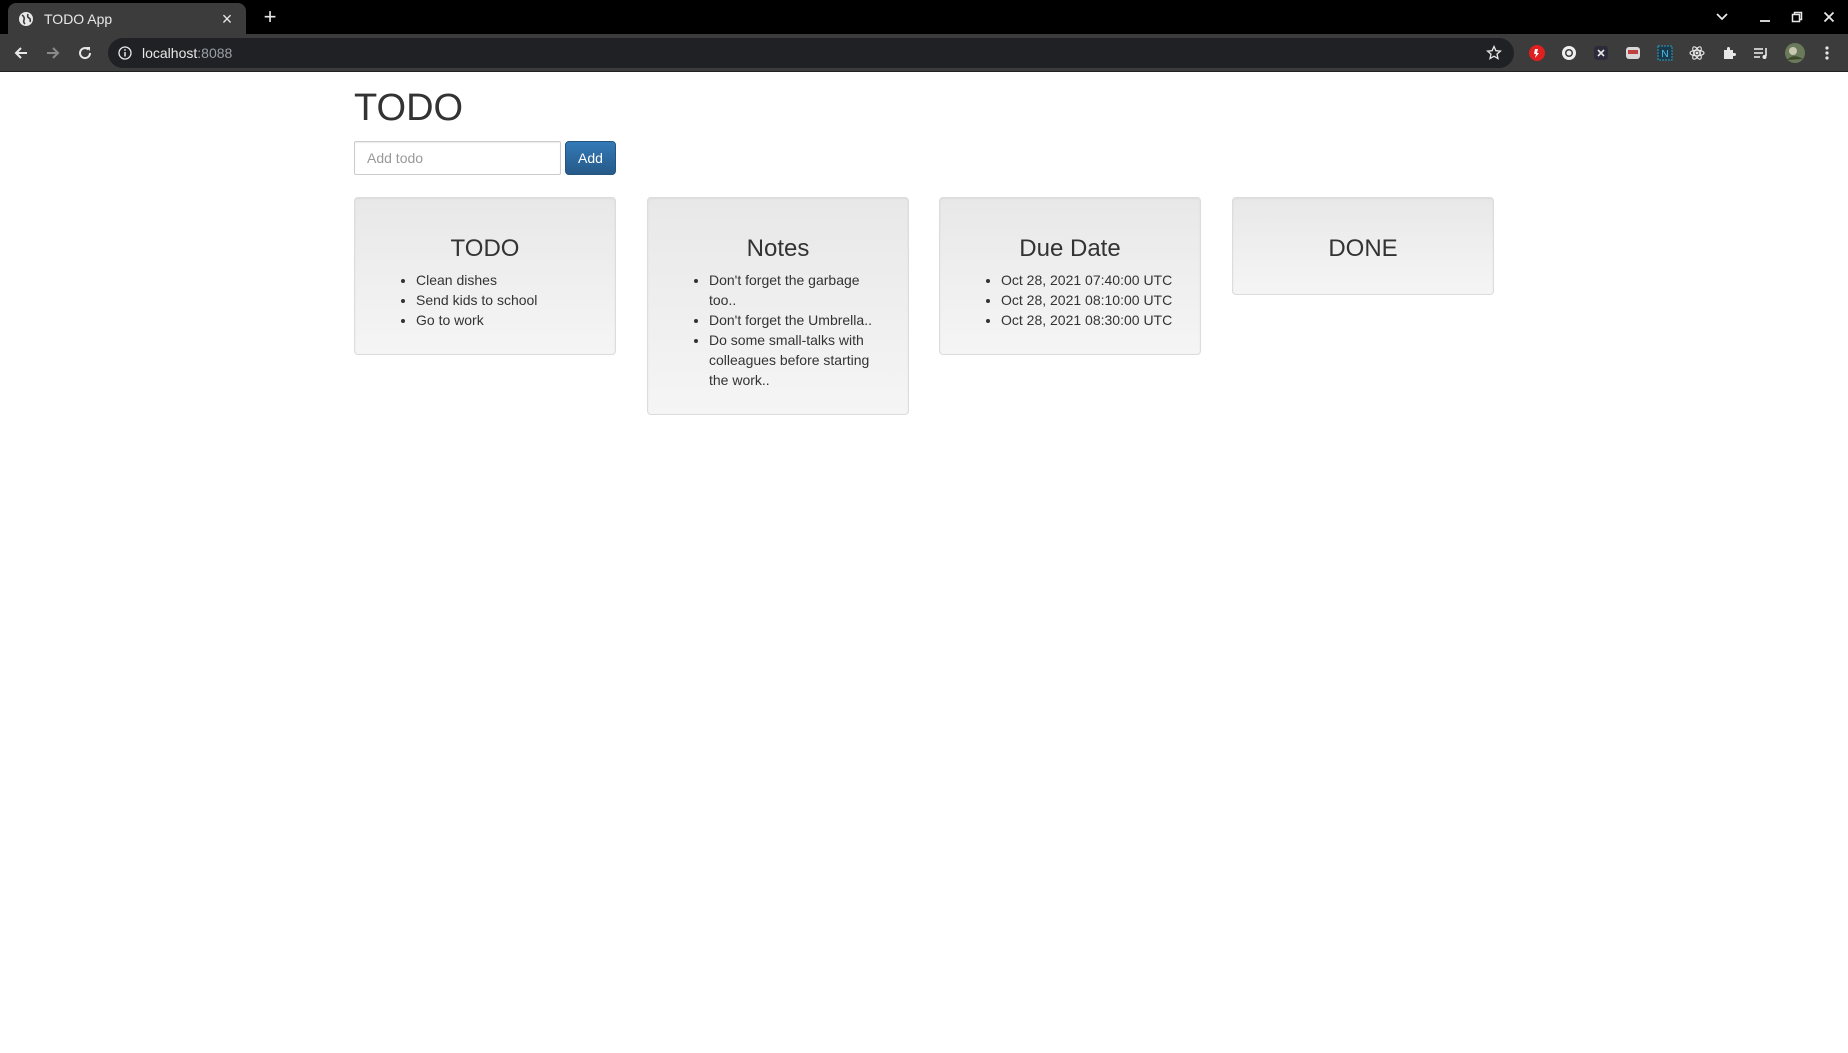  Describe the element at coordinates (811, 53) in the screenshot. I see `address-bar: localhost:8088` at that location.